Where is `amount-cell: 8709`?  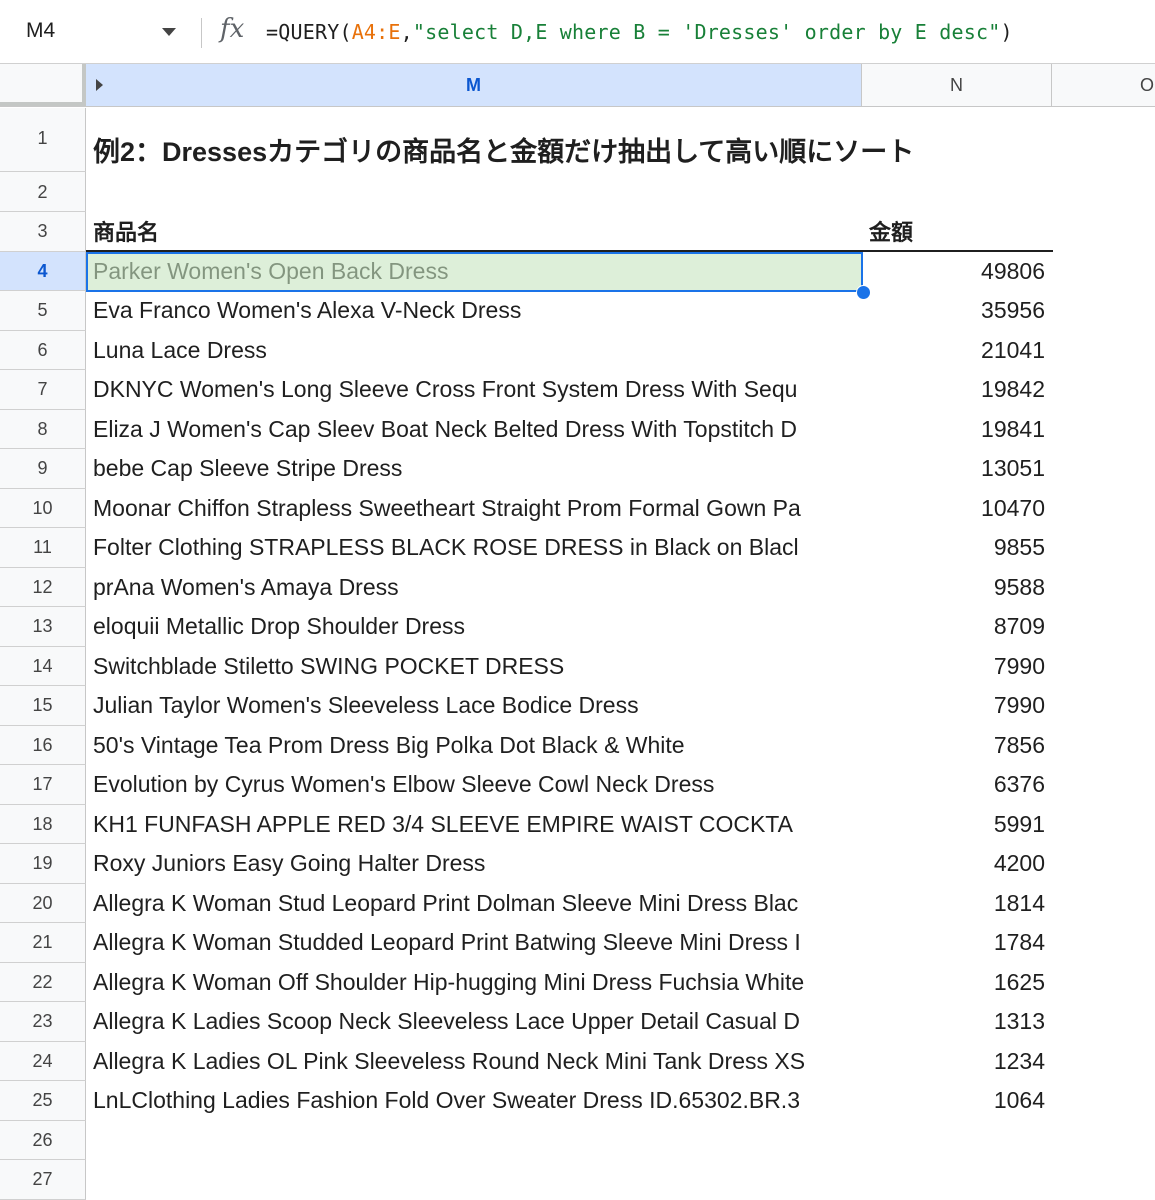 amount-cell: 8709 is located at coordinates (957, 627).